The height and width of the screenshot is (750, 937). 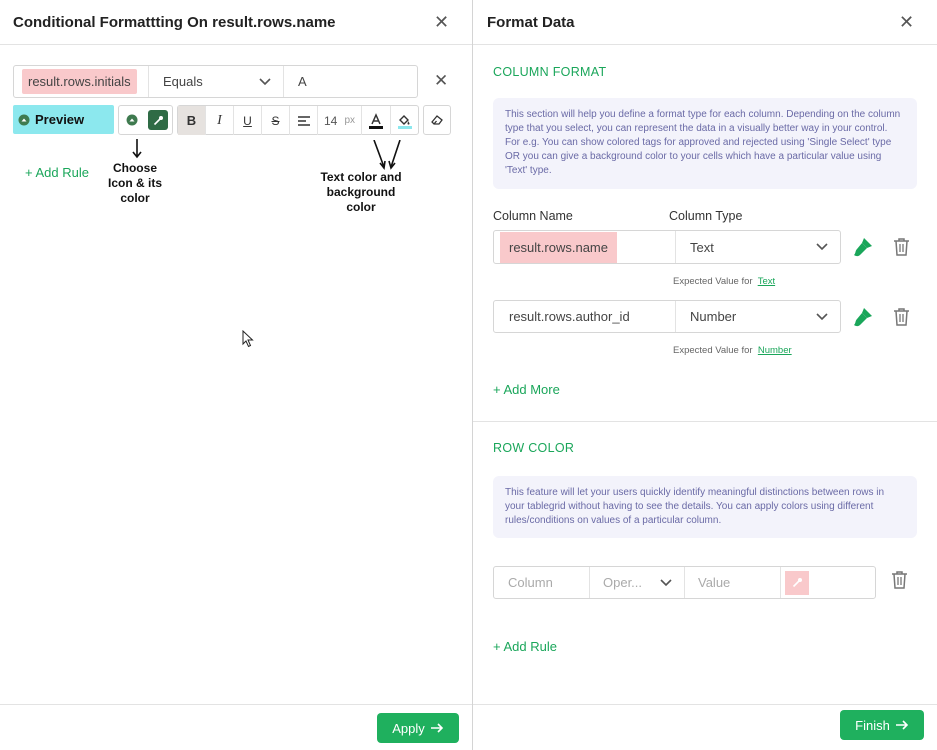 What do you see at coordinates (276, 120) in the screenshot?
I see `strikethrough-button: S` at bounding box center [276, 120].